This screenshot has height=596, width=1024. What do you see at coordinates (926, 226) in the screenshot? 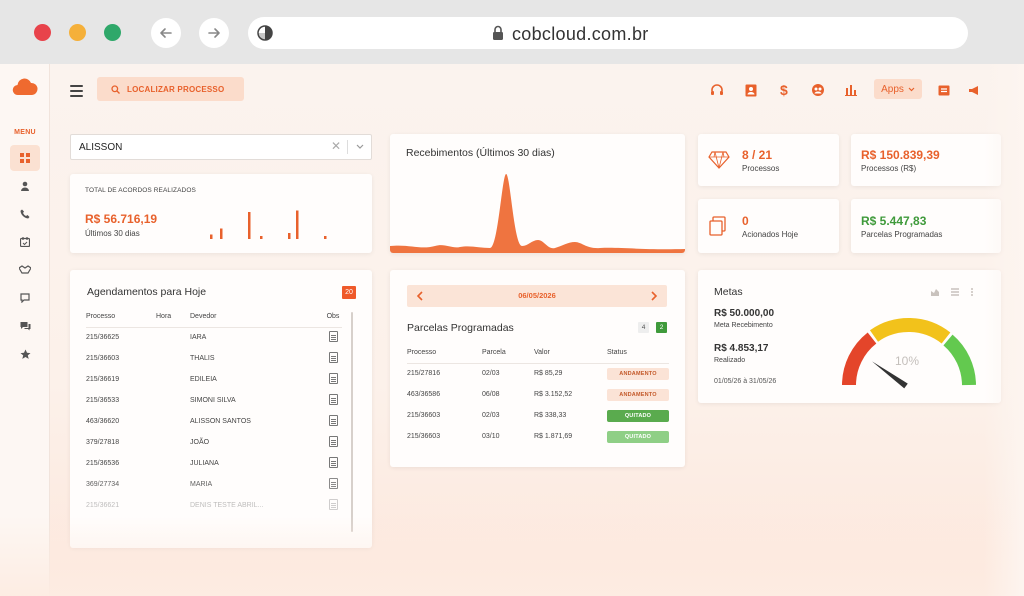
I see `parcelas-value-card: R$ 5.447,83 Parcelas Programadas` at bounding box center [926, 226].